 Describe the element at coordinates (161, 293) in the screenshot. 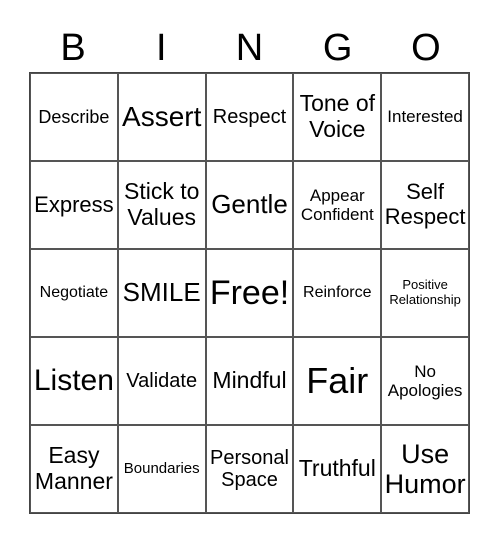

I see `bingo-cell: SMILE` at that location.